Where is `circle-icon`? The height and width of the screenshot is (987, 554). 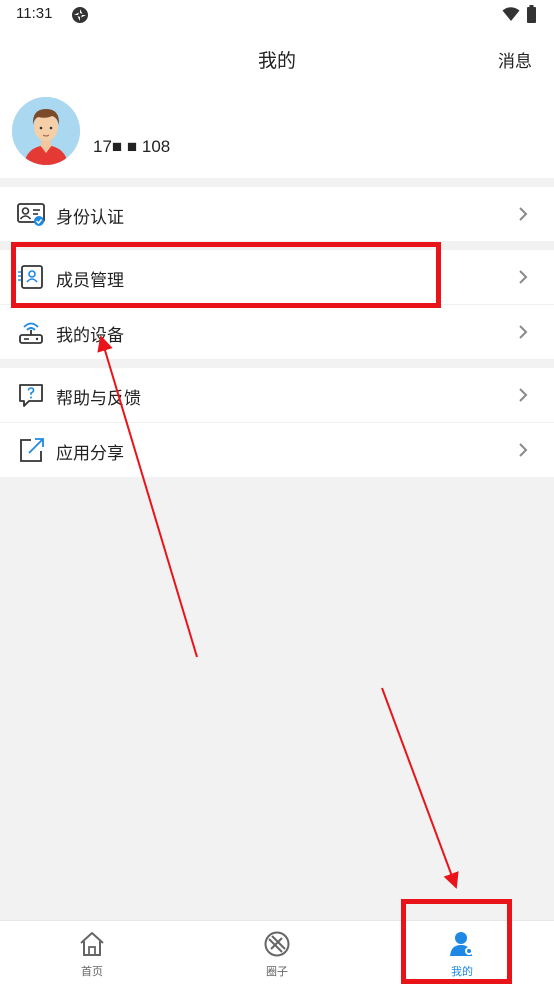
circle-icon is located at coordinates (277, 944).